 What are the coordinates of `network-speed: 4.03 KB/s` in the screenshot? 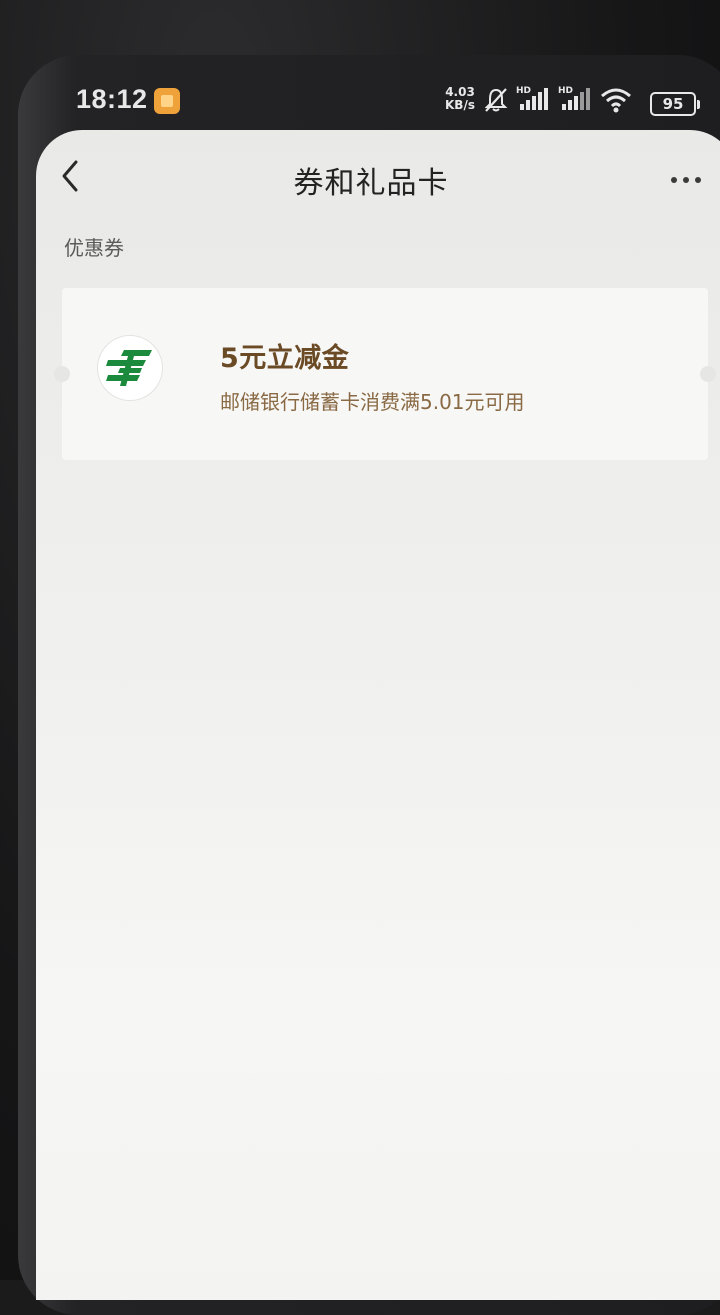 It's located at (460, 99).